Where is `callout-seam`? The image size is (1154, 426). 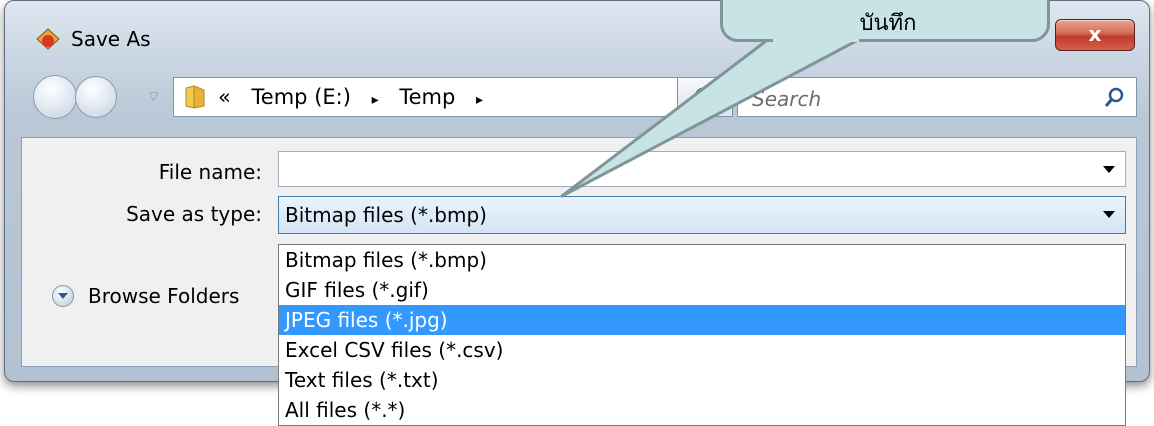
callout-seam is located at coordinates (816, 38).